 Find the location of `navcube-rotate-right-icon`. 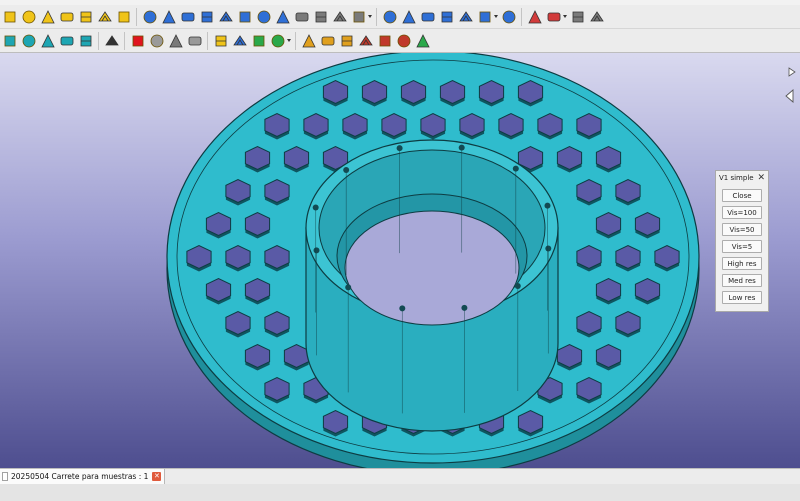

navcube-rotate-right-icon is located at coordinates (792, 72).